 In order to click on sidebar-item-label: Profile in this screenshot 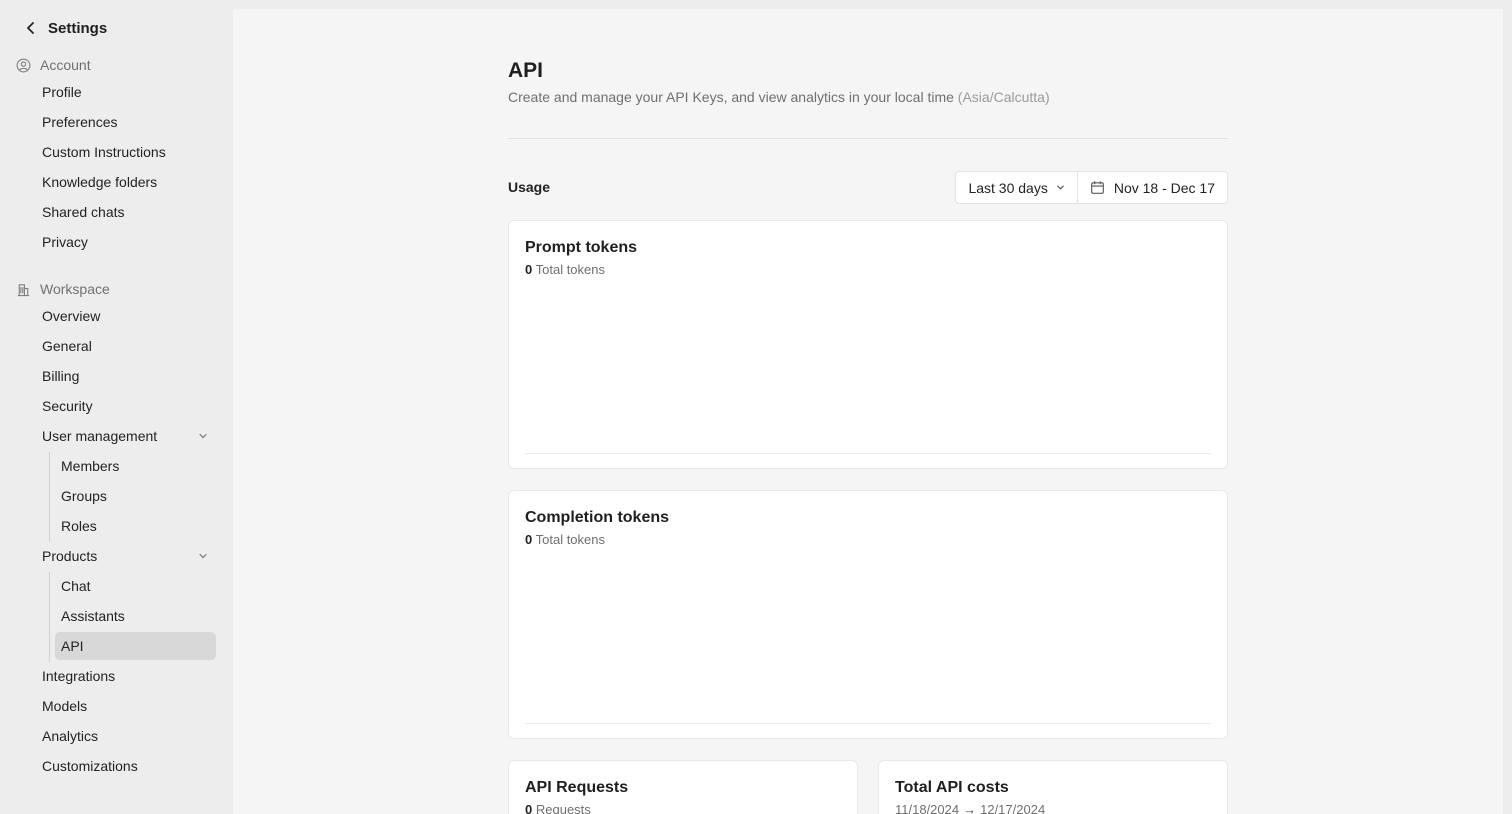, I will do `click(62, 92)`.